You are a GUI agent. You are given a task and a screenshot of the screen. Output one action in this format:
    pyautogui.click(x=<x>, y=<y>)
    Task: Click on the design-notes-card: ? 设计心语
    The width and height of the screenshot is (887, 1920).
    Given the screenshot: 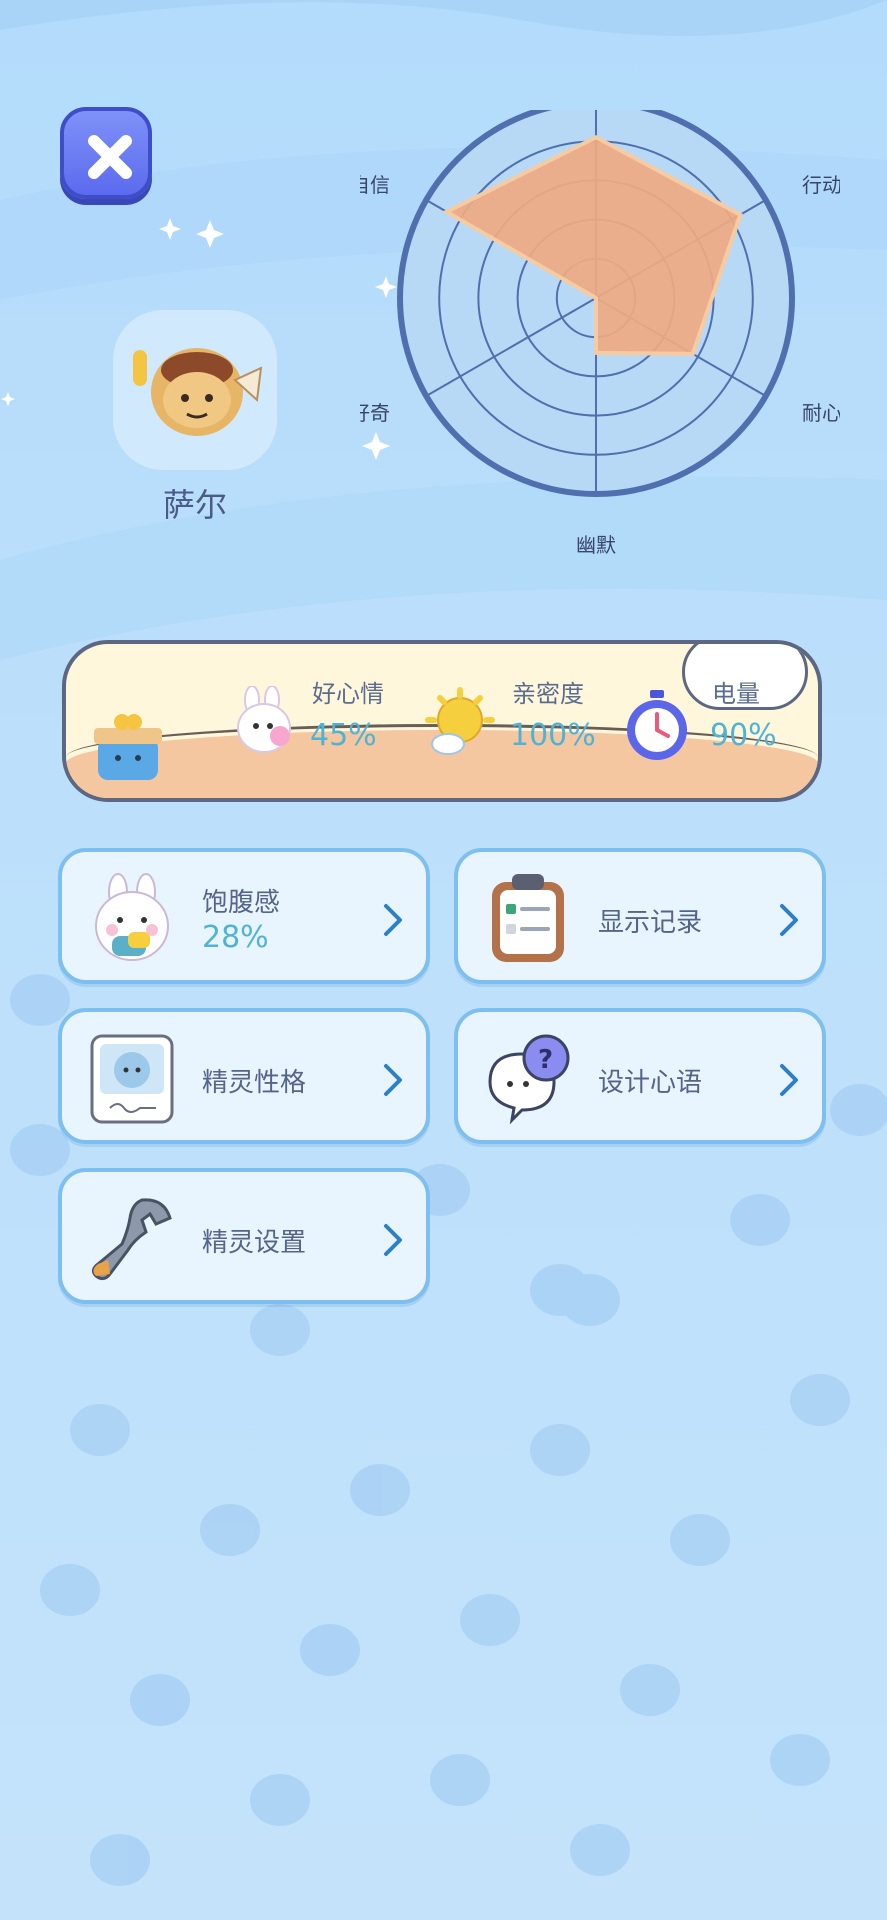 What is the action you would take?
    pyautogui.click(x=640, y=1076)
    